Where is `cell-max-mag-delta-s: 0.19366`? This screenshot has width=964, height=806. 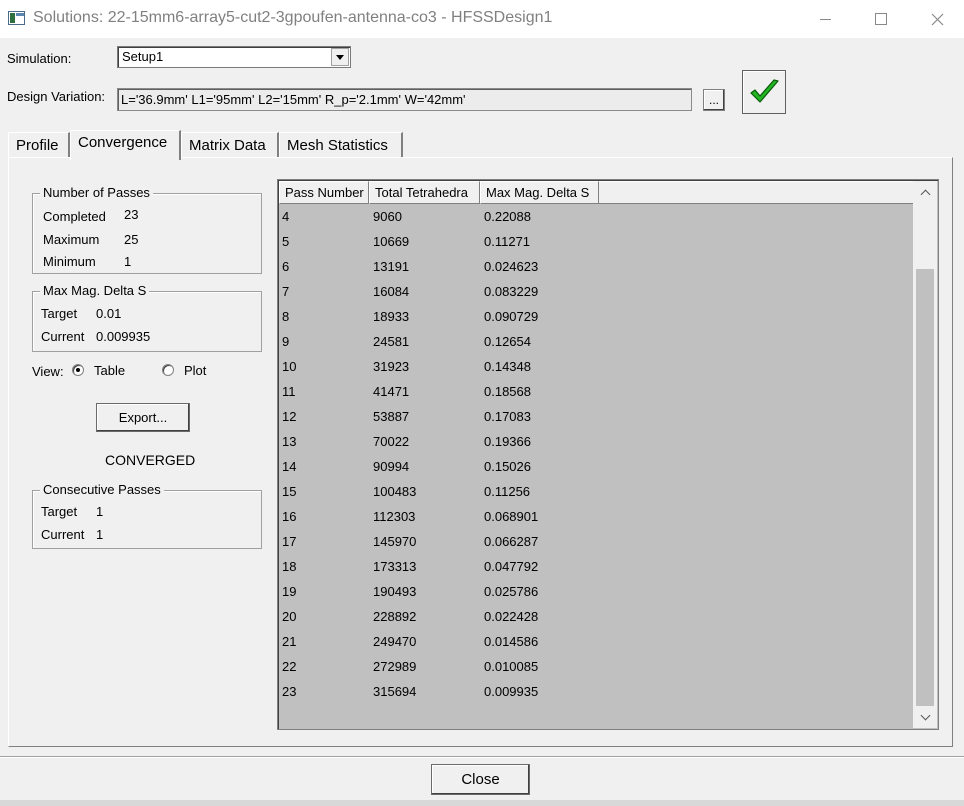 cell-max-mag-delta-s: 0.19366 is located at coordinates (507, 441).